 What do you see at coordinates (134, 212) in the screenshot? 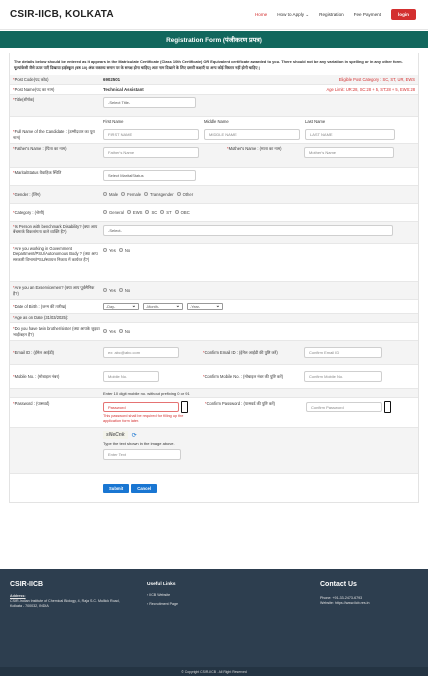
I see `category-ews-radio: EWS` at bounding box center [134, 212].